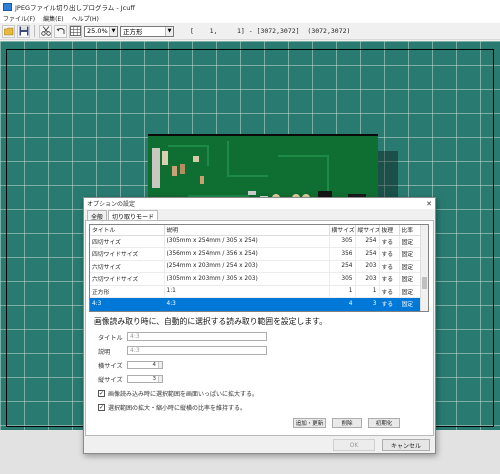 The image size is (500, 474). Describe the element at coordinates (75, 7) in the screenshot. I see `window-title: JPEGファイル切り出しプログラム - Jcuff` at that location.